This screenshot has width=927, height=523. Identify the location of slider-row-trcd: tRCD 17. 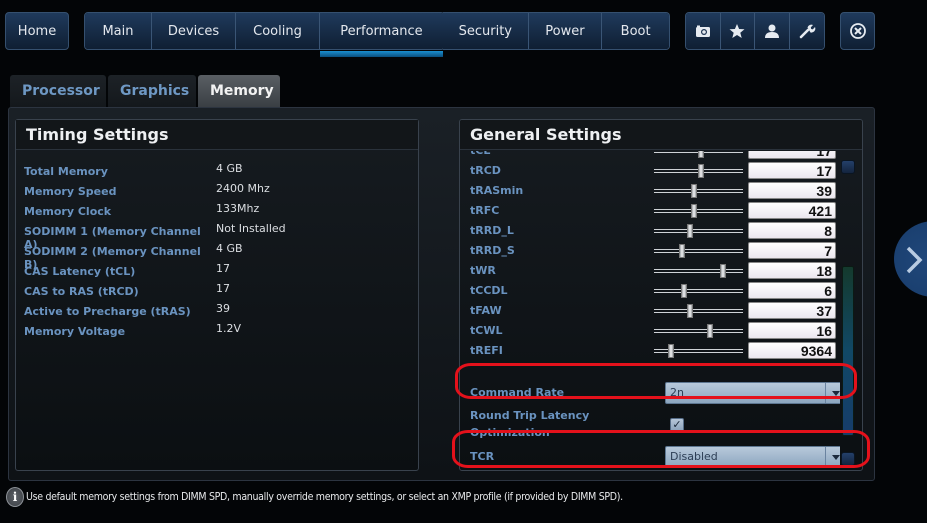
(655, 171).